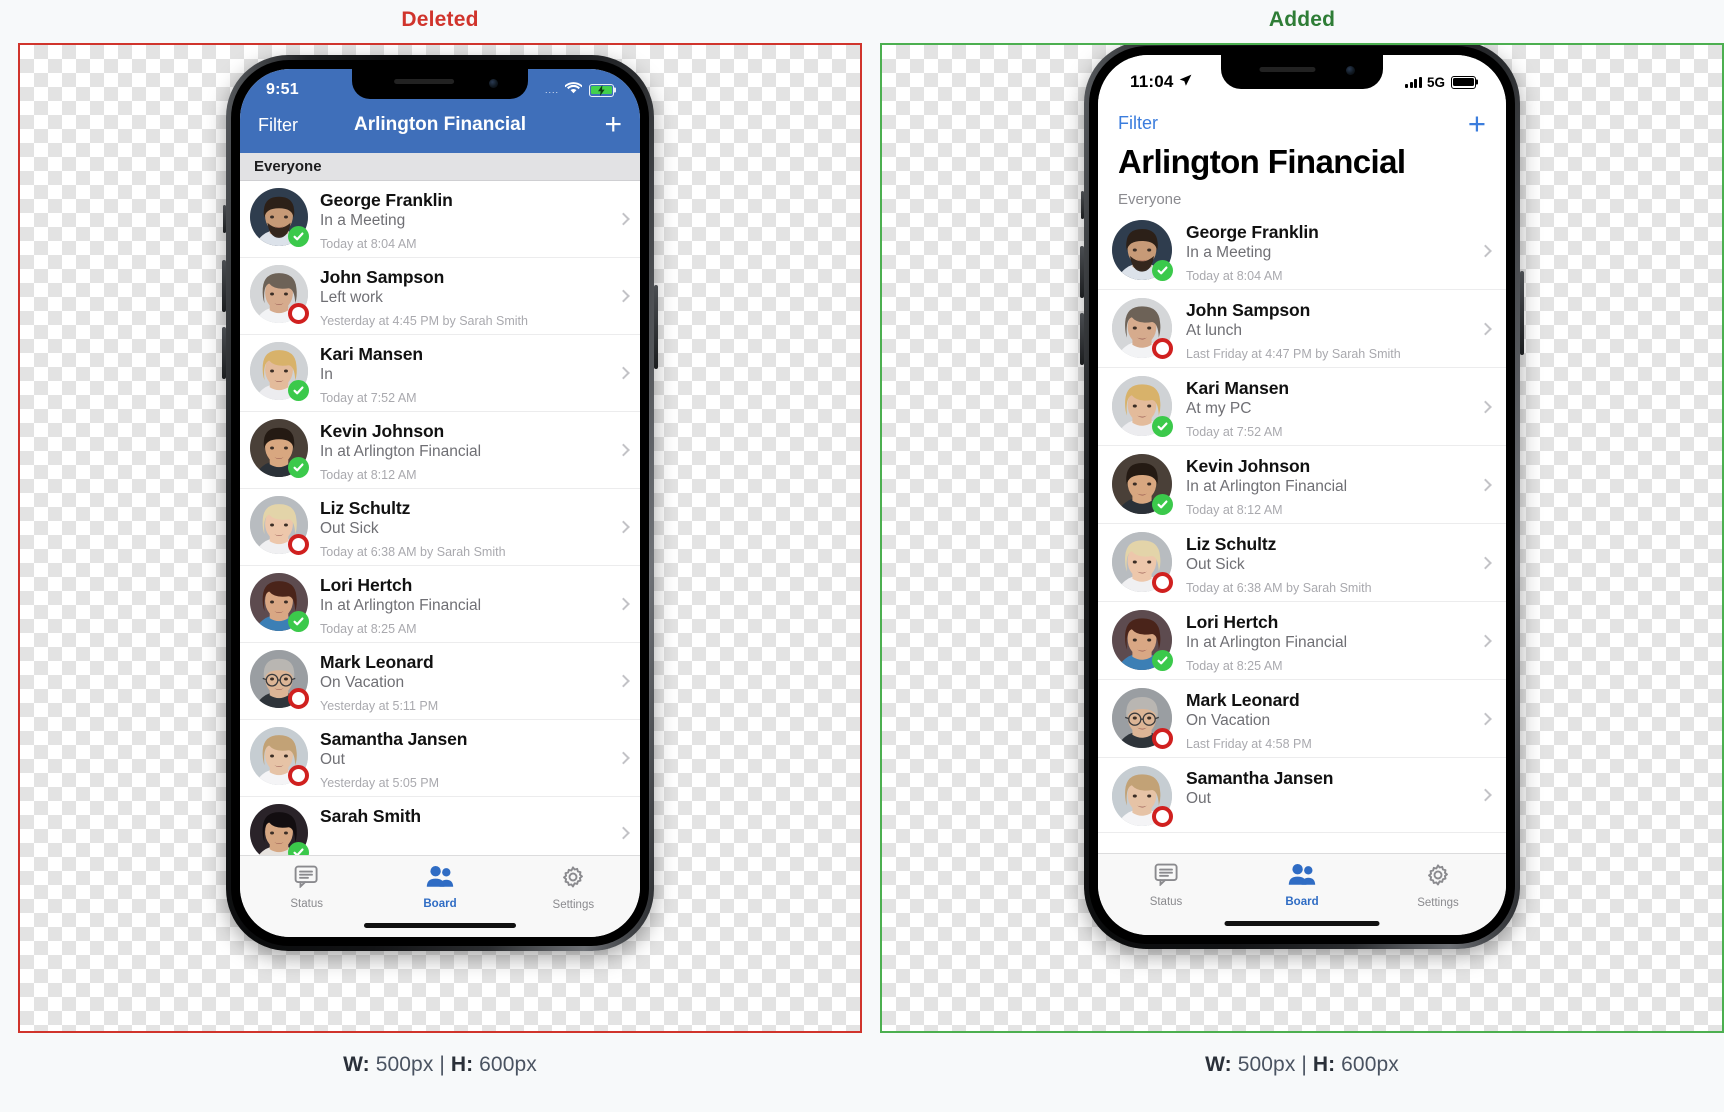 The height and width of the screenshot is (1112, 1724). Describe the element at coordinates (1351, 71) in the screenshot. I see `front-camera` at that location.